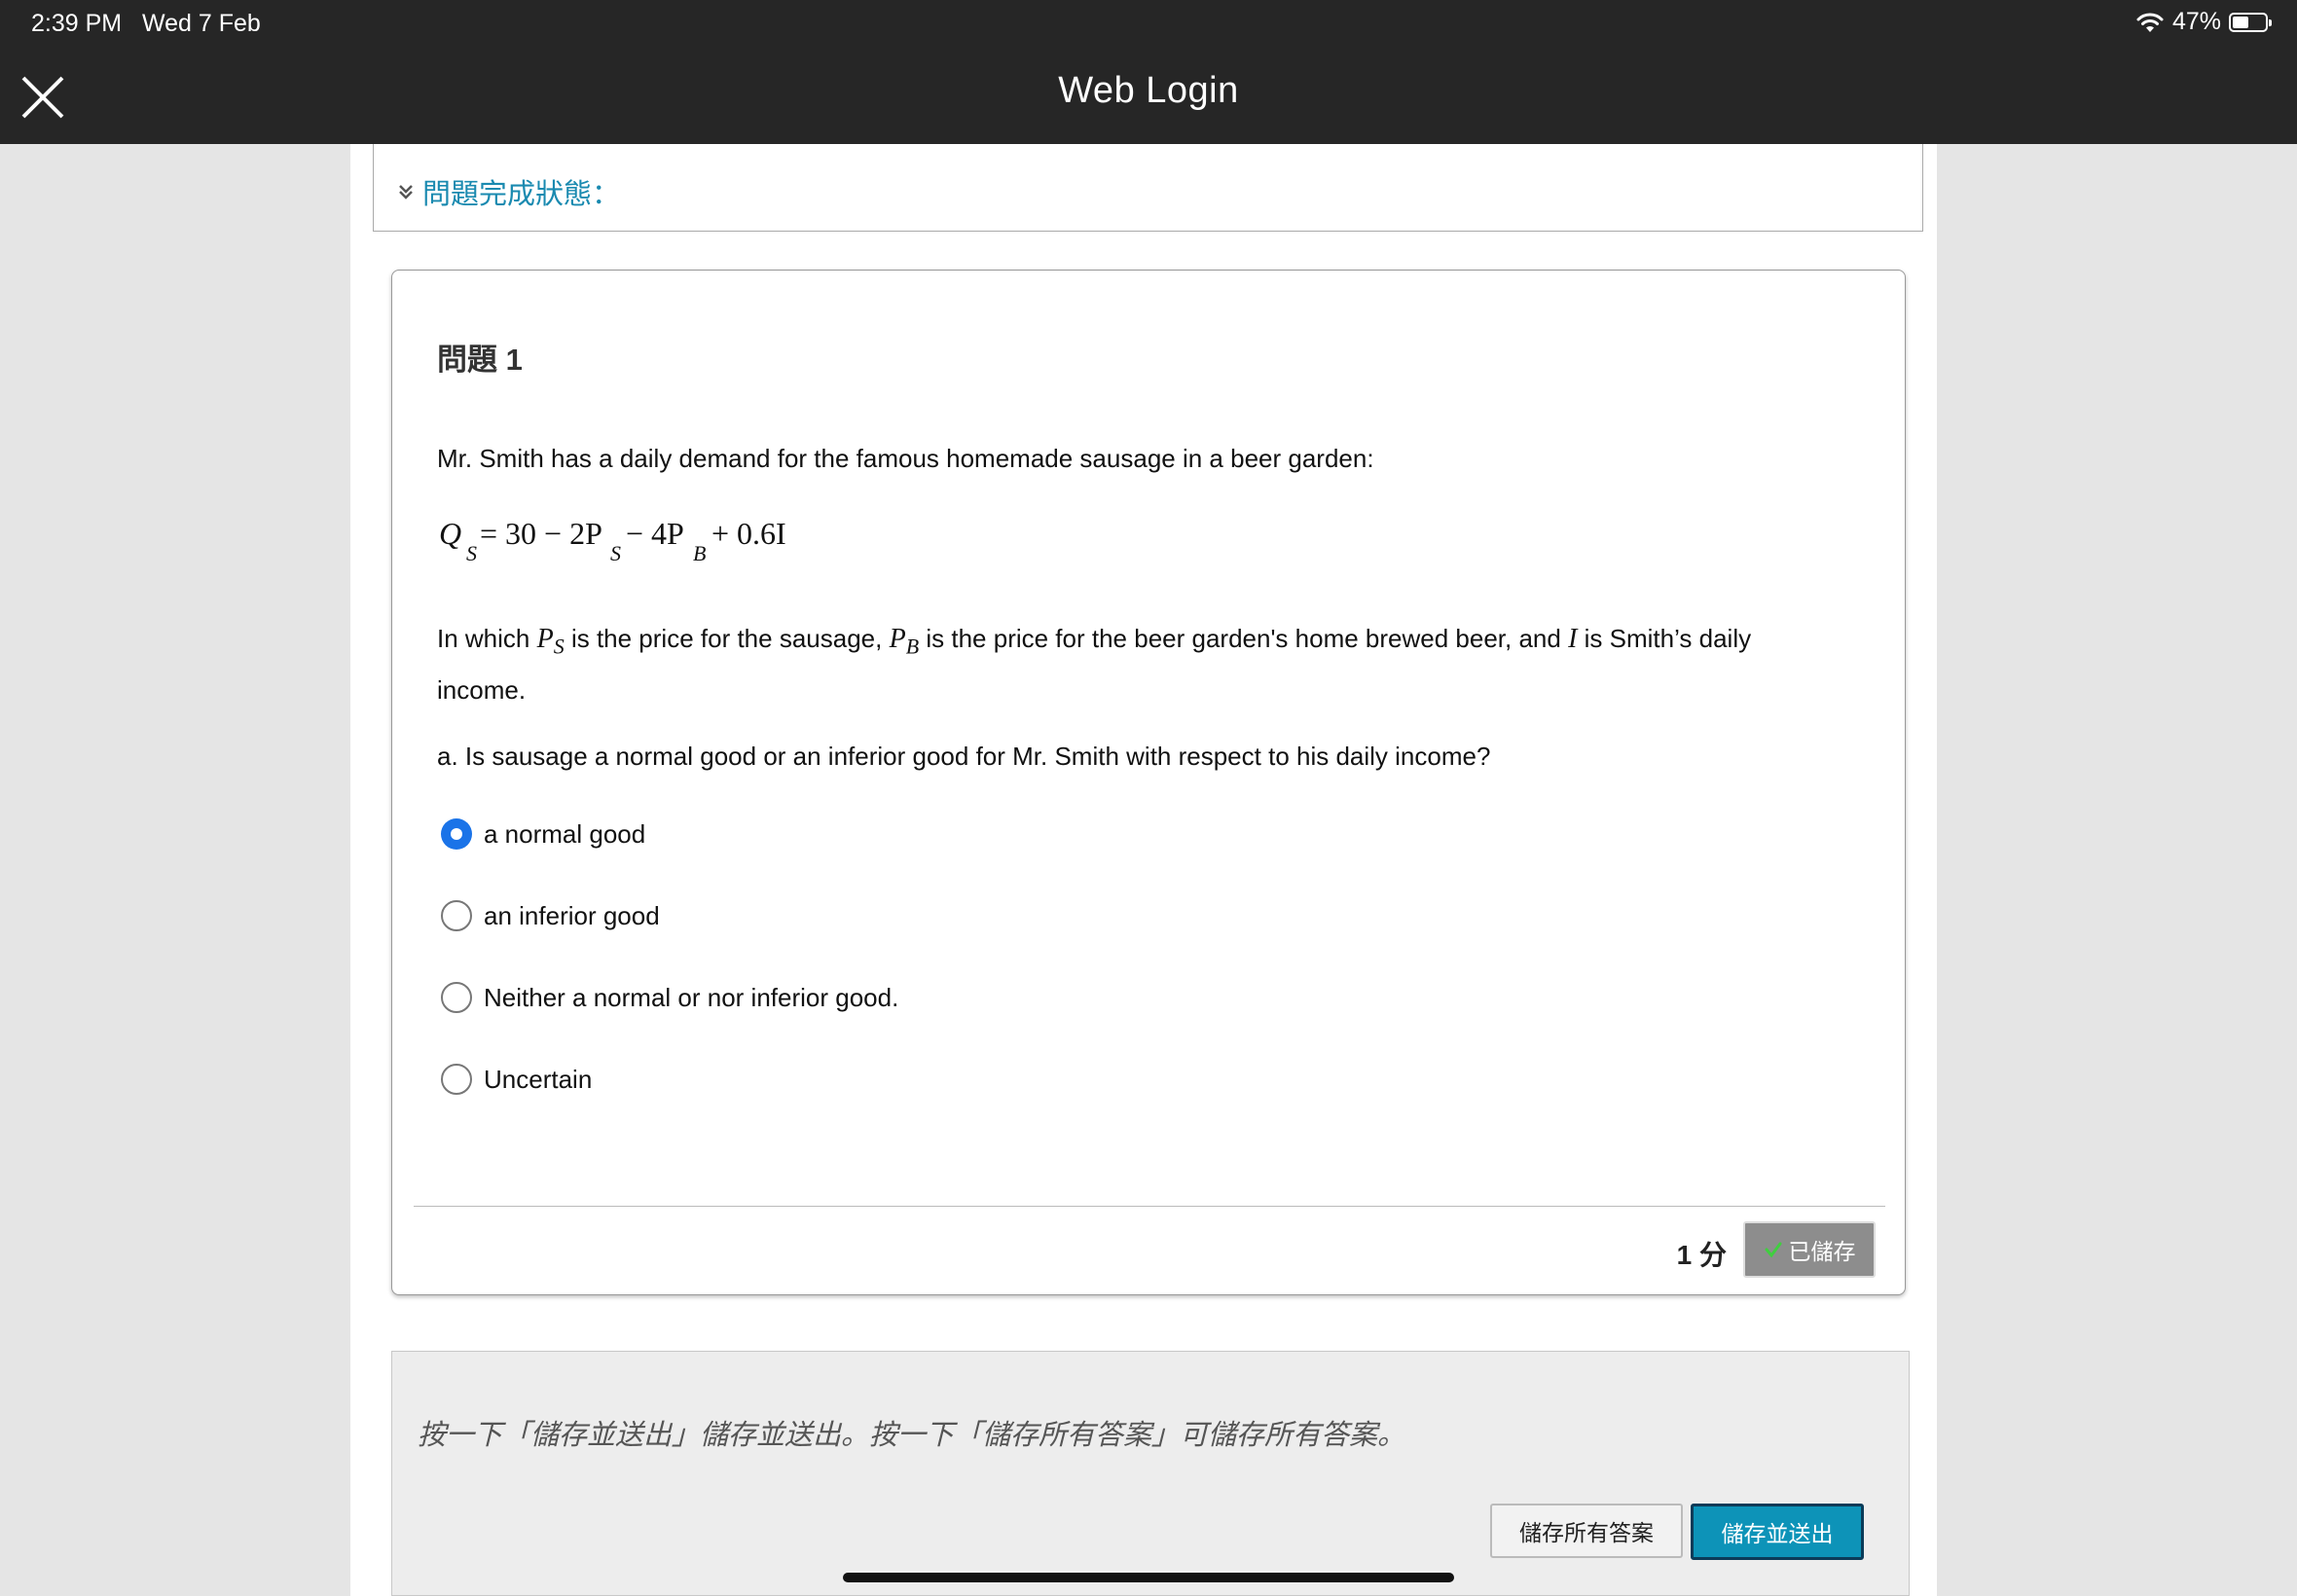 This screenshot has width=2297, height=1596. I want to click on var-pb: PB, so click(904, 641).